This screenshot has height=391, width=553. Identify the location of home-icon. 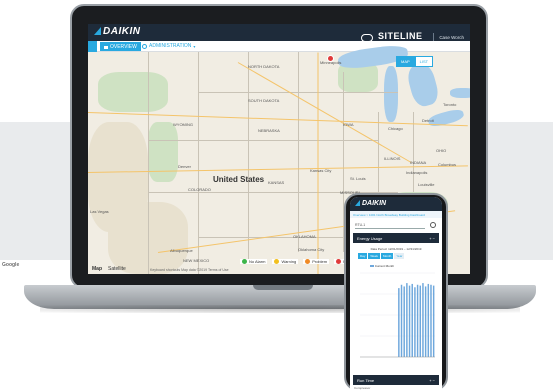
(106, 47).